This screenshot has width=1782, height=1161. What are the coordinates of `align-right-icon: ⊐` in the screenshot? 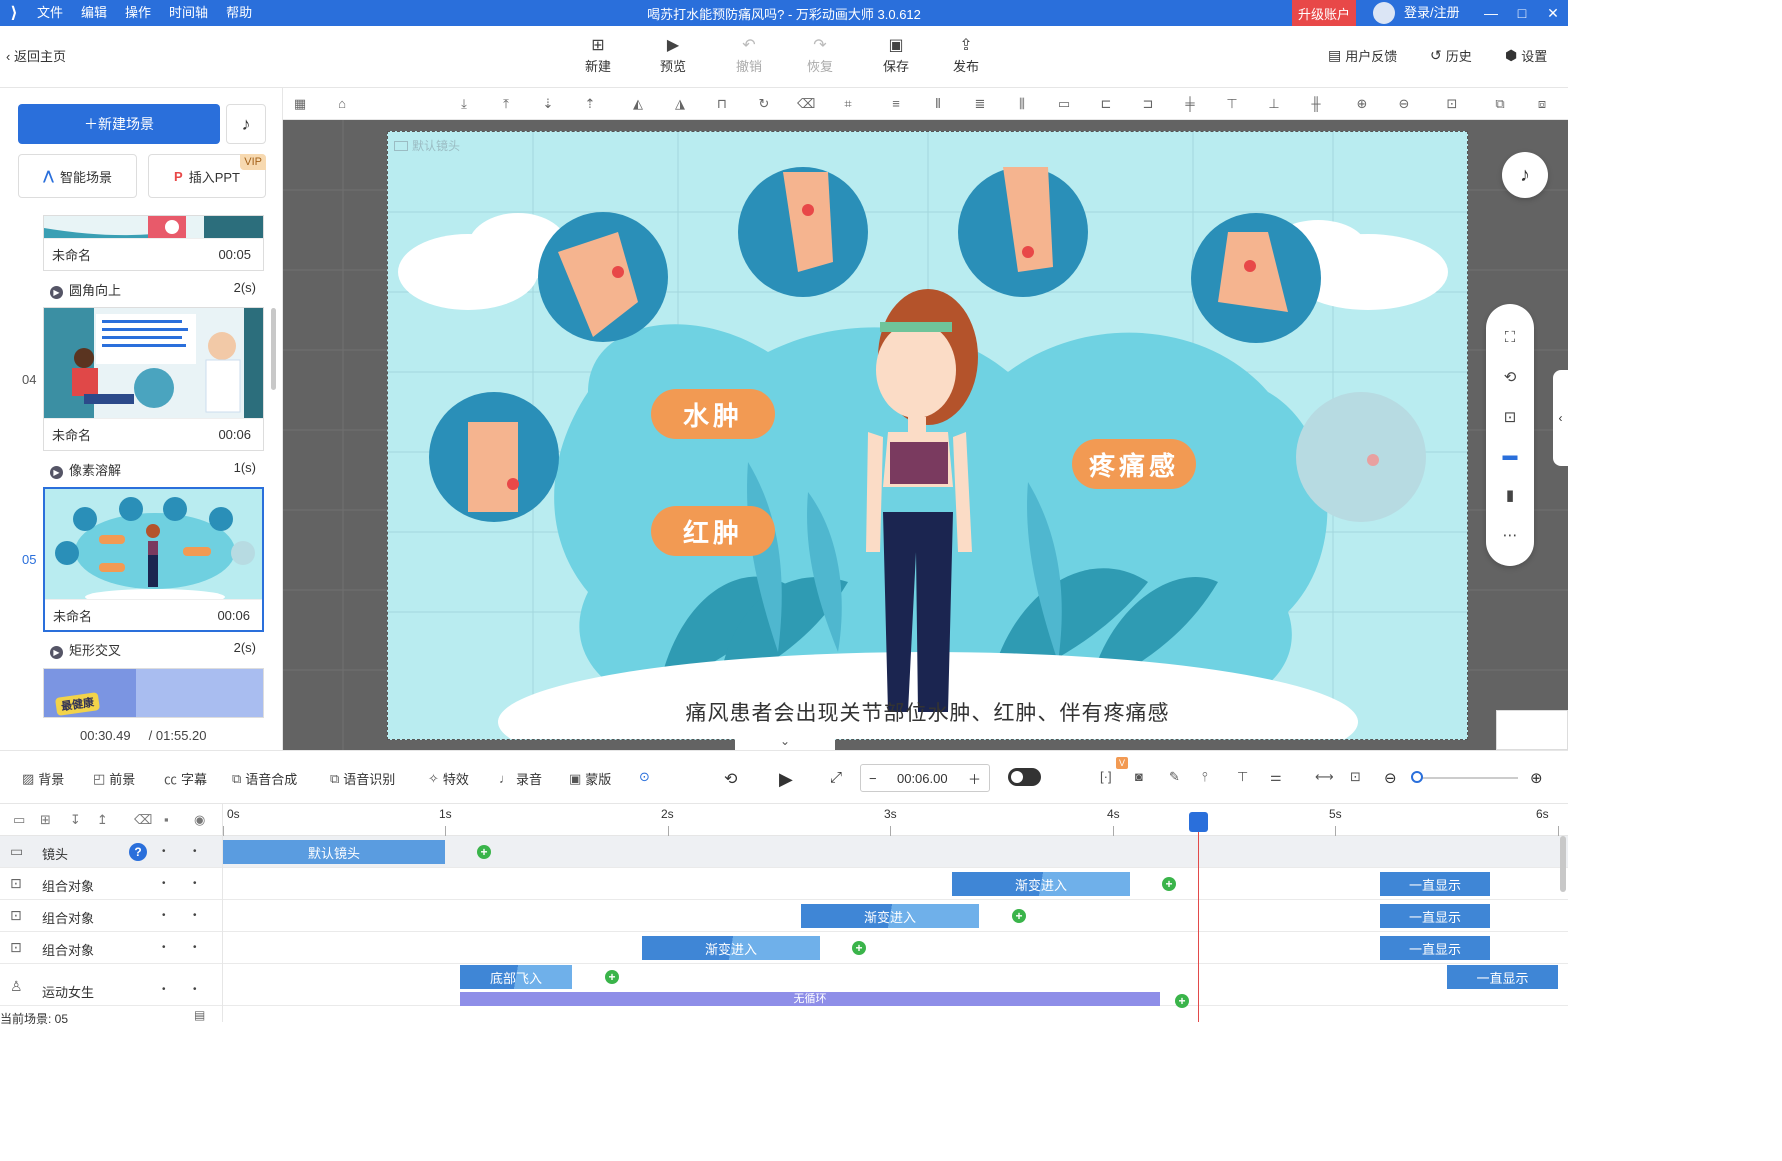 It's located at (1148, 104).